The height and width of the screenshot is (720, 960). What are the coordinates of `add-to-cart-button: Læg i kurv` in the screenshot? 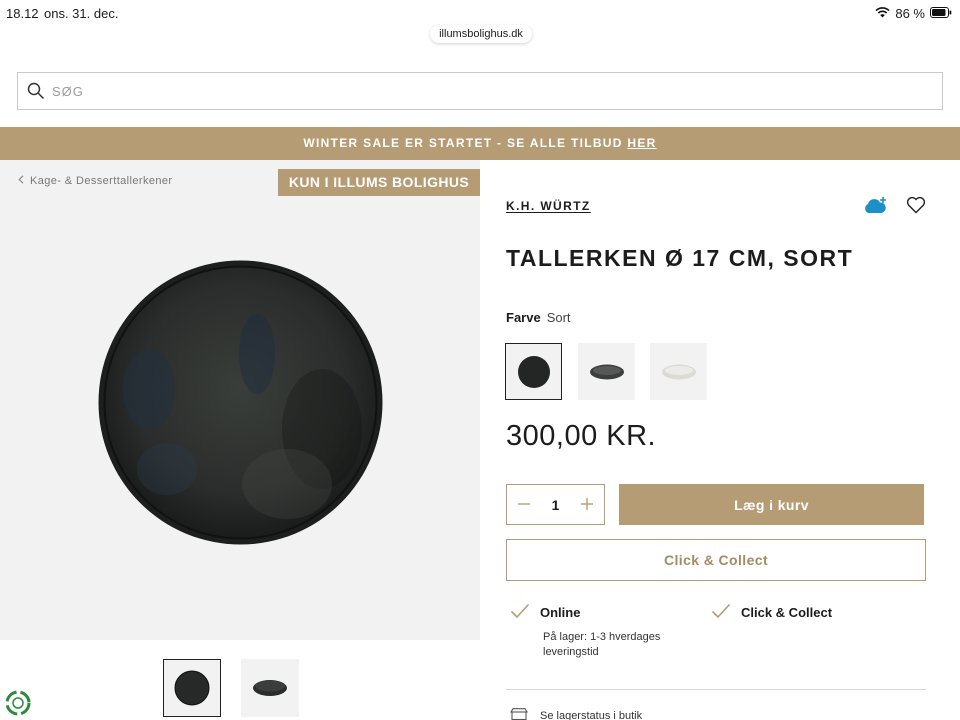 It's located at (771, 504).